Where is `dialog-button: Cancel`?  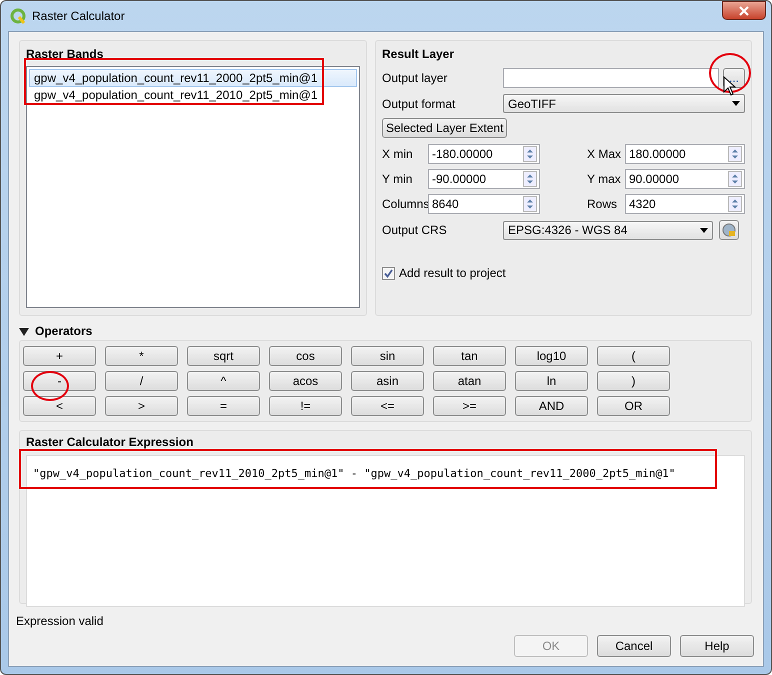
dialog-button: Cancel is located at coordinates (634, 646).